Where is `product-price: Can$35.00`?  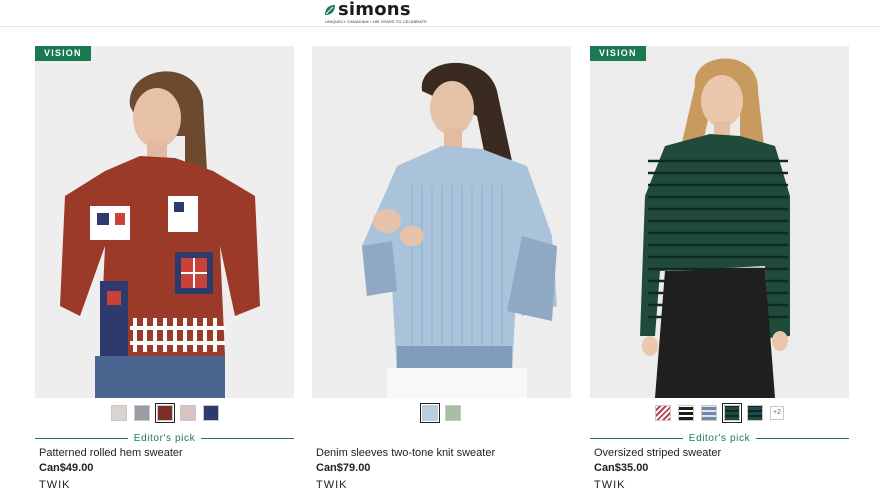
product-price: Can$35.00 is located at coordinates (621, 468).